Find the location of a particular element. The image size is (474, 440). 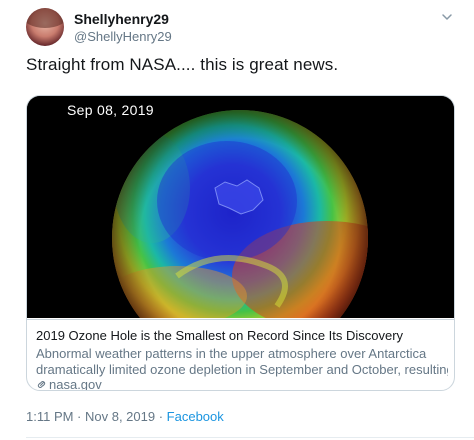

card-domain: nasa.gov is located at coordinates (69, 384).